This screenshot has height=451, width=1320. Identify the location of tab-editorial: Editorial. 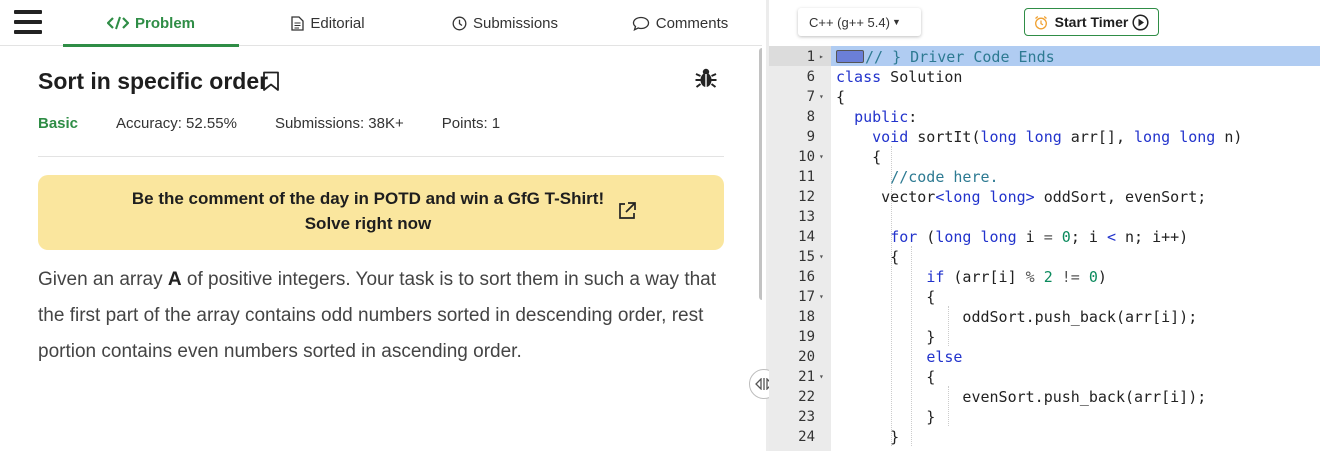
(328, 23).